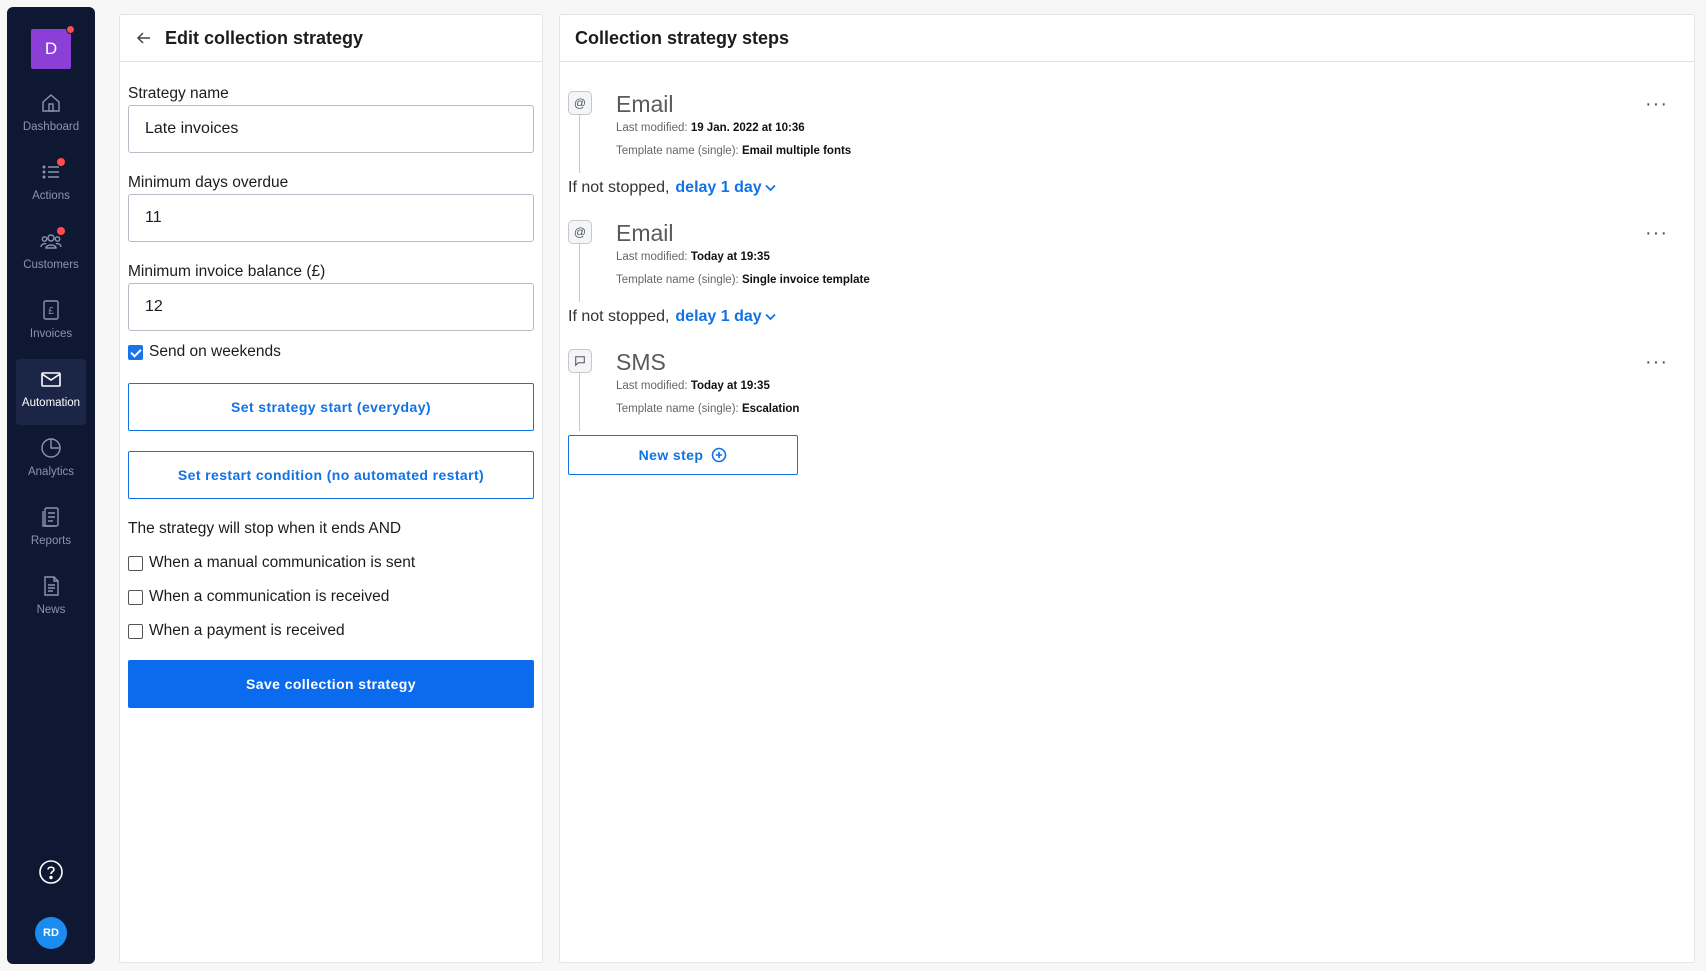 The width and height of the screenshot is (1706, 971). I want to click on page-title: Edit collection strategy, so click(264, 37).